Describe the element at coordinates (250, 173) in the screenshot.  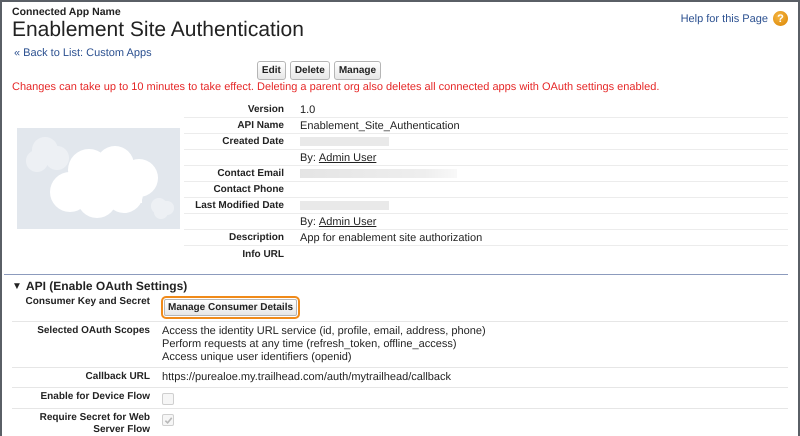
I see `field-label: Contact Email` at that location.